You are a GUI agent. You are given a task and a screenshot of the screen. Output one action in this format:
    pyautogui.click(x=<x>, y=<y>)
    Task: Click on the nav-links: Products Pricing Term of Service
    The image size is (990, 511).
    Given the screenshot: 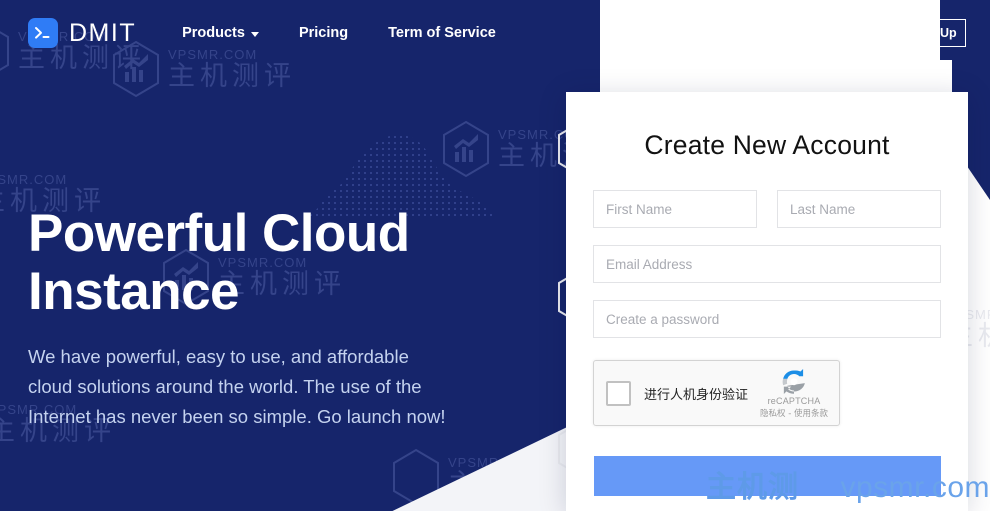 What is the action you would take?
    pyautogui.click(x=339, y=33)
    